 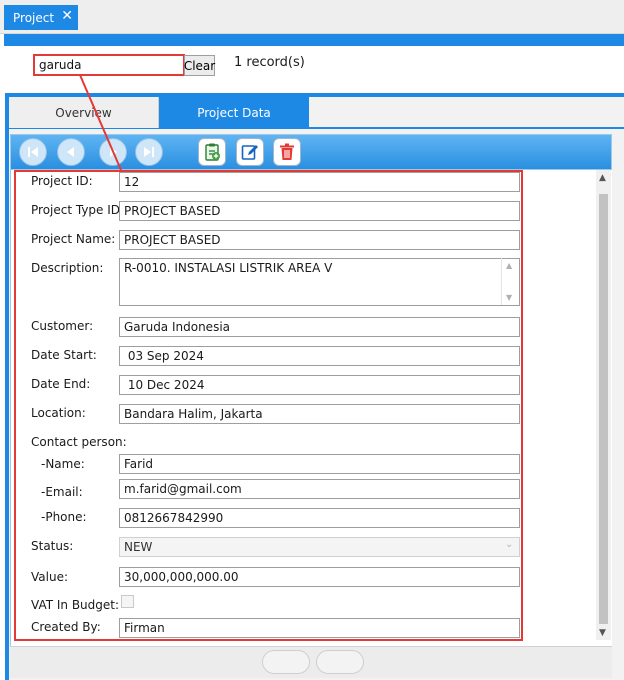 I want to click on tab-overview: Overview, so click(x=84, y=112).